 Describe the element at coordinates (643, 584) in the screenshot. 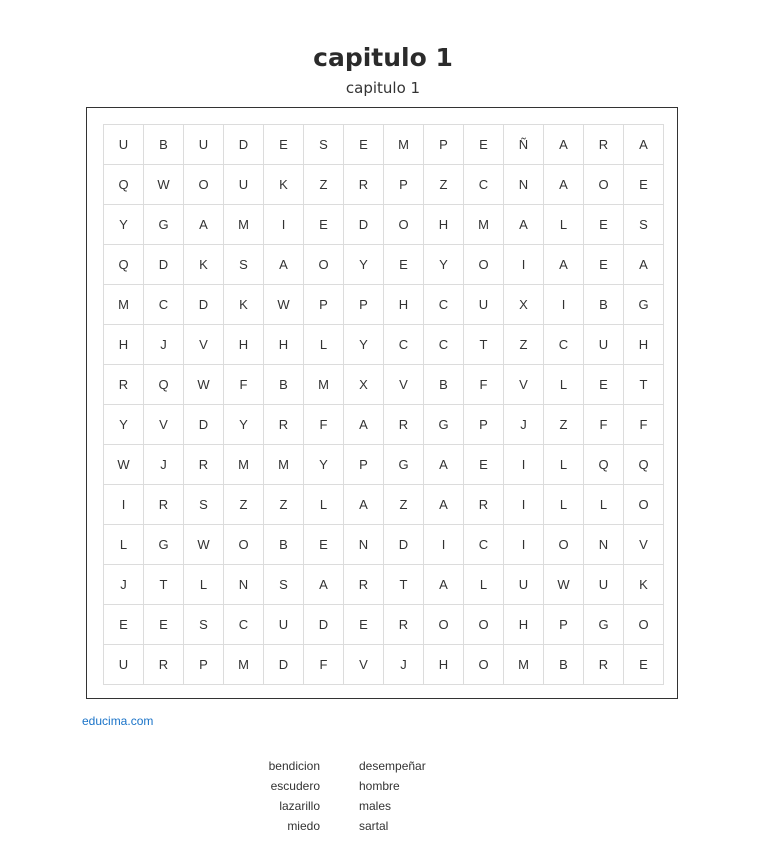

I see `grid-cell: K` at that location.